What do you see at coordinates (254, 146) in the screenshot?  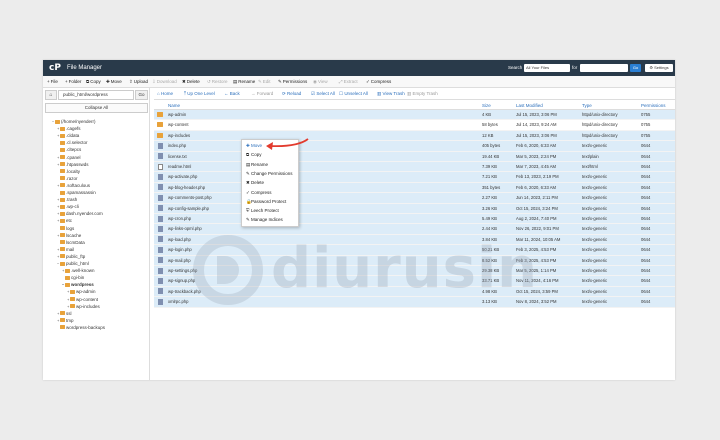 I see `context-move-item: ✚Move` at bounding box center [254, 146].